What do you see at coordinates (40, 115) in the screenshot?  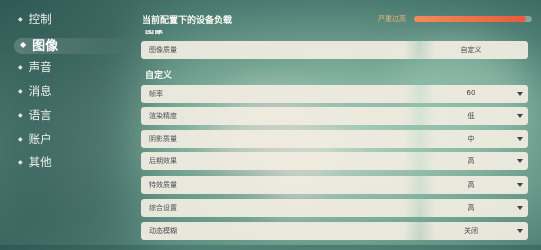 I see `sidebar-item-label: 语言` at bounding box center [40, 115].